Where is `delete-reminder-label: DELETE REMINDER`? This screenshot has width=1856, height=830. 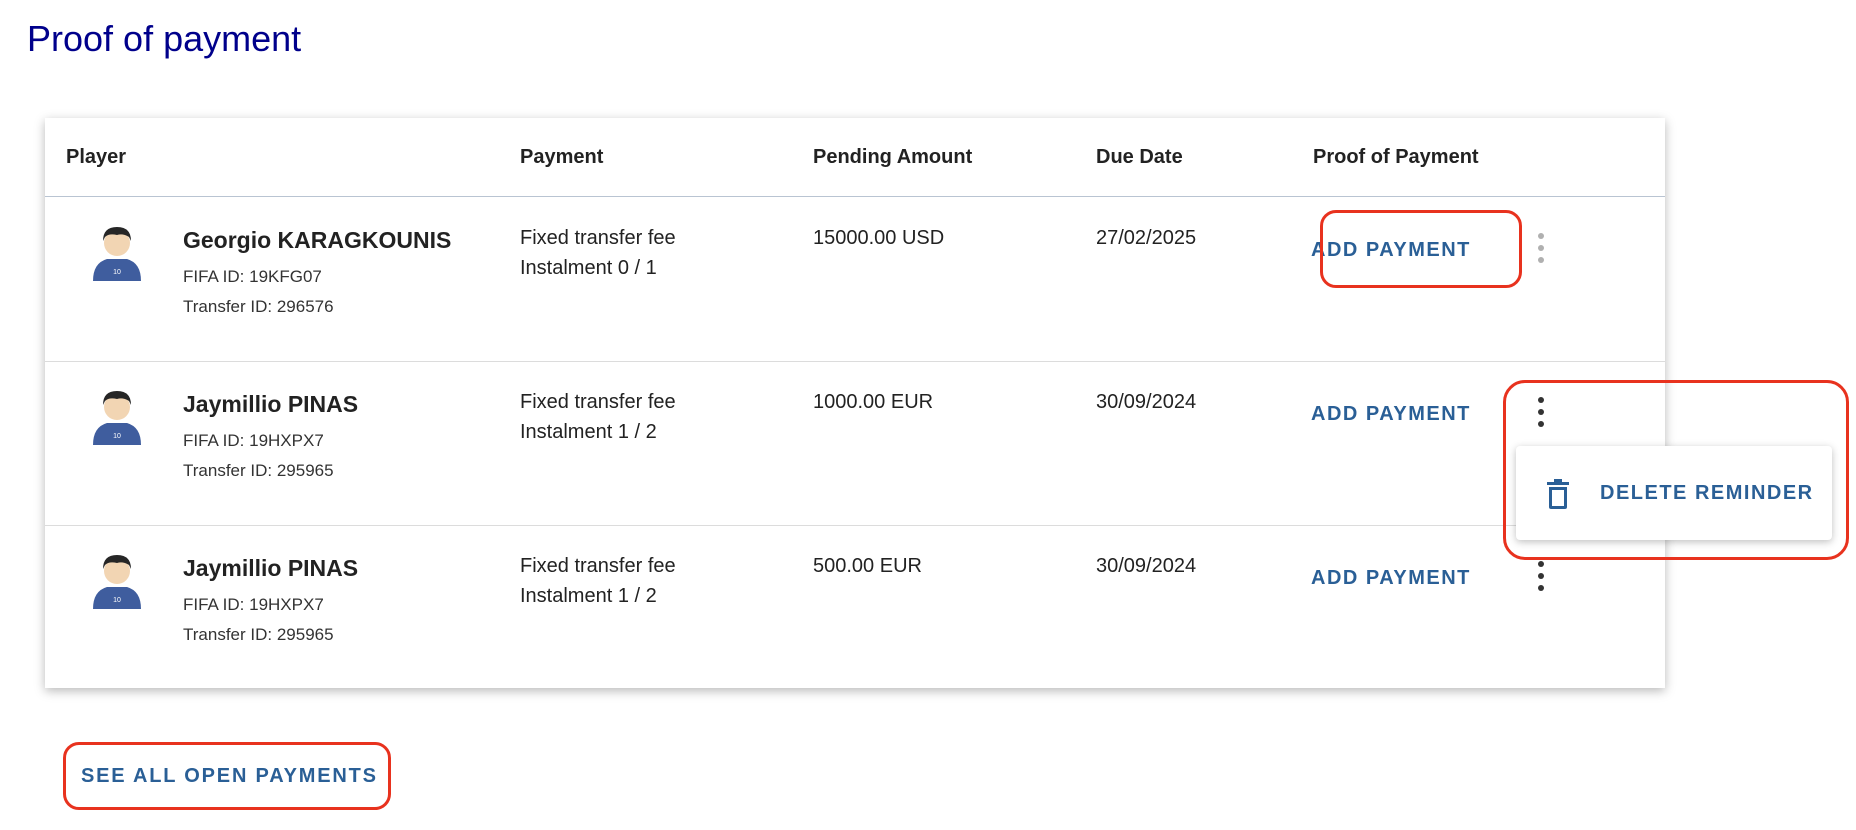 delete-reminder-label: DELETE REMINDER is located at coordinates (1707, 493).